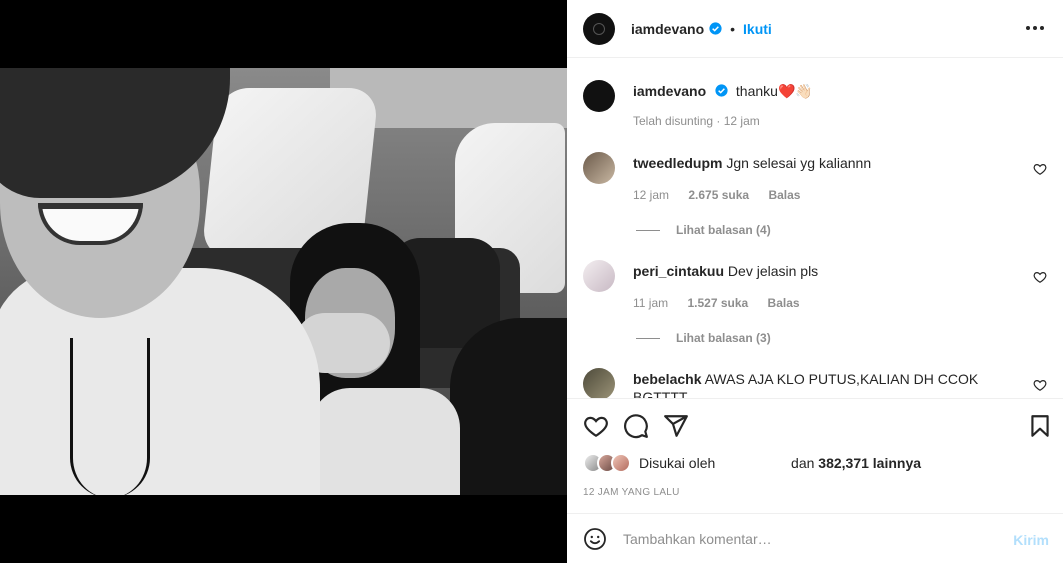 The height and width of the screenshot is (563, 1063). I want to click on post-comment-button: Kirim, so click(1031, 540).